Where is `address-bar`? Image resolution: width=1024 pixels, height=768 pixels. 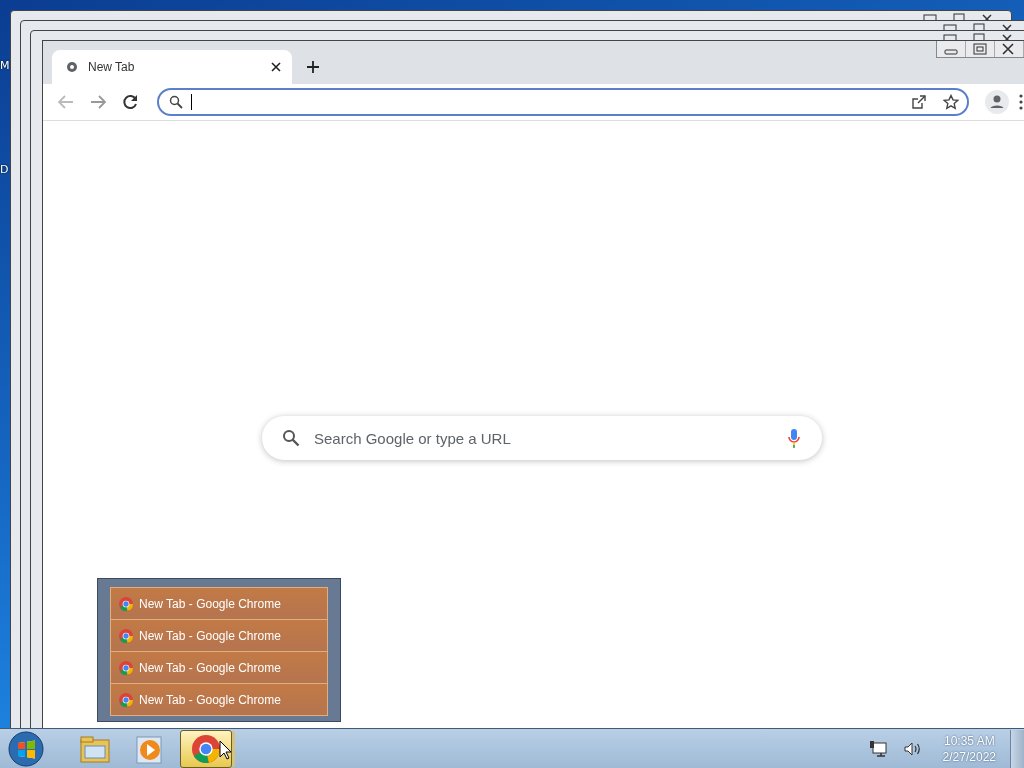 address-bar is located at coordinates (563, 102).